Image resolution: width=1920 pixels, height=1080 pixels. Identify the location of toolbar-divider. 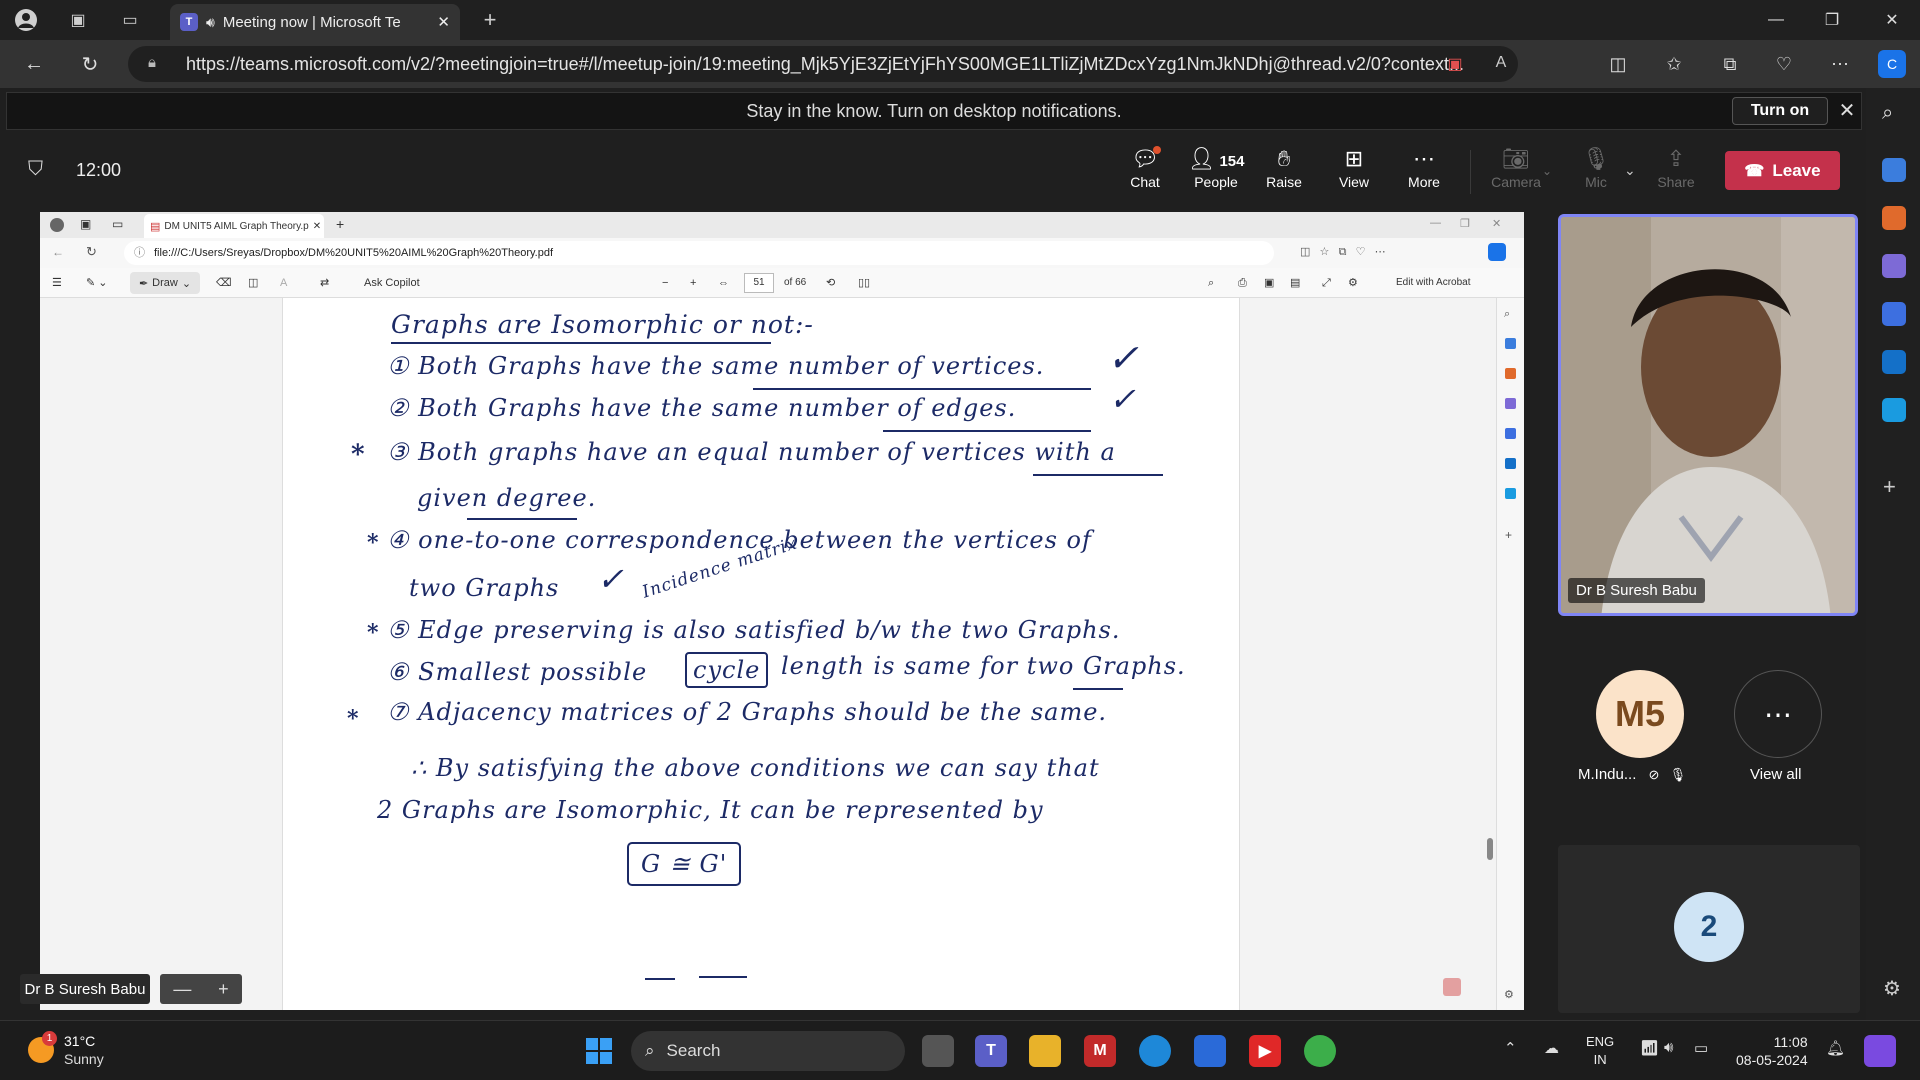
(1470, 172).